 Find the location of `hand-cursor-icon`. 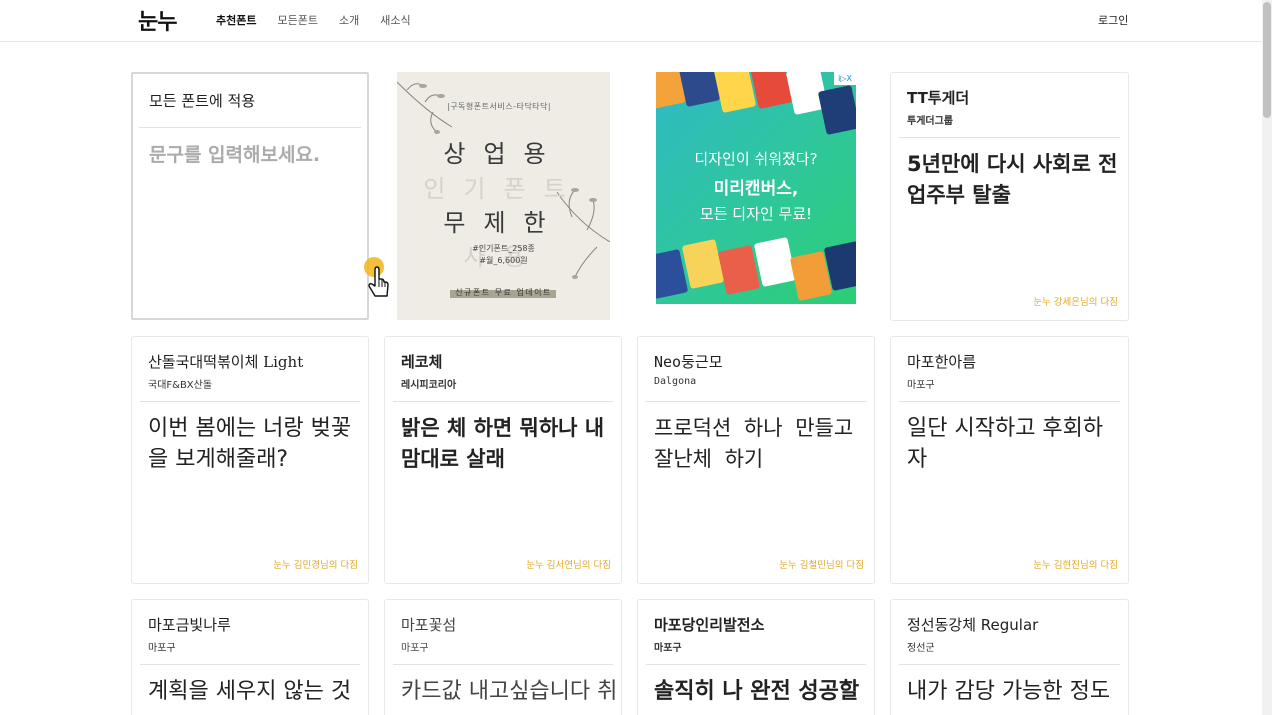

hand-cursor-icon is located at coordinates (376, 277).